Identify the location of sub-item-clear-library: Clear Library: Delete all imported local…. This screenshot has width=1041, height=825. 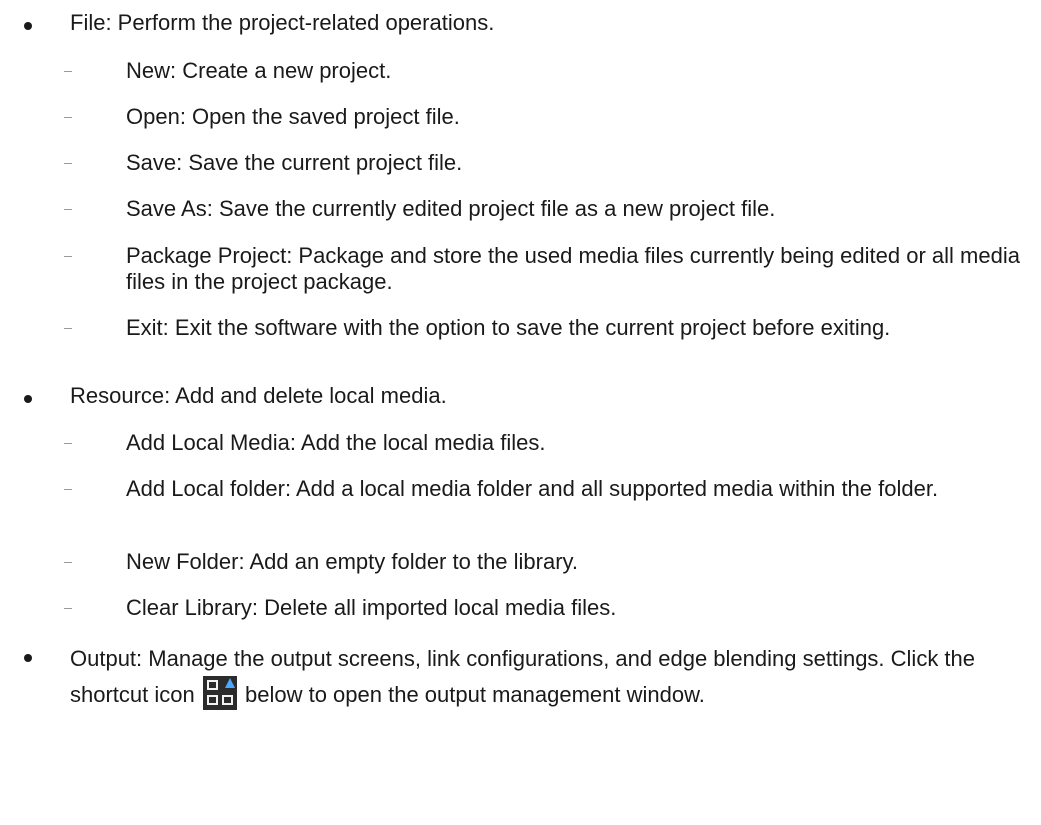
(371, 607).